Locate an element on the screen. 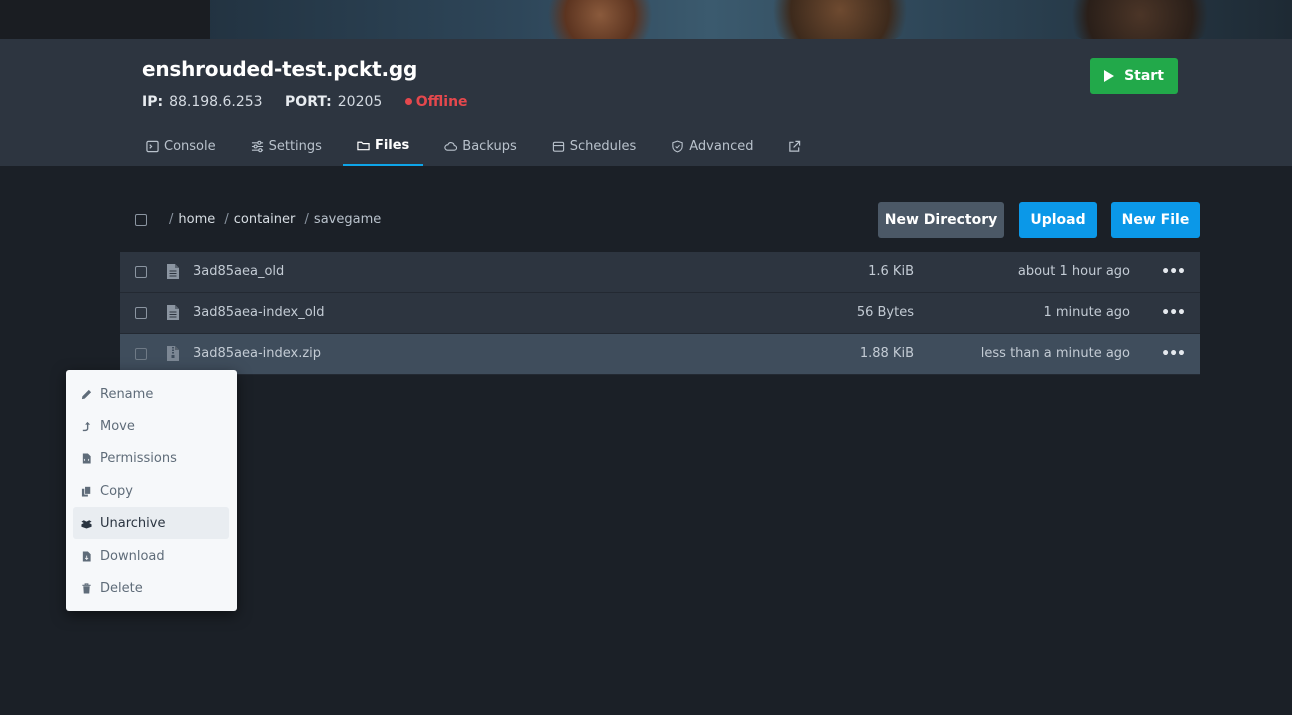 Image resolution: width=1292 pixels, height=715 pixels. tab-console: Console is located at coordinates (181, 146).